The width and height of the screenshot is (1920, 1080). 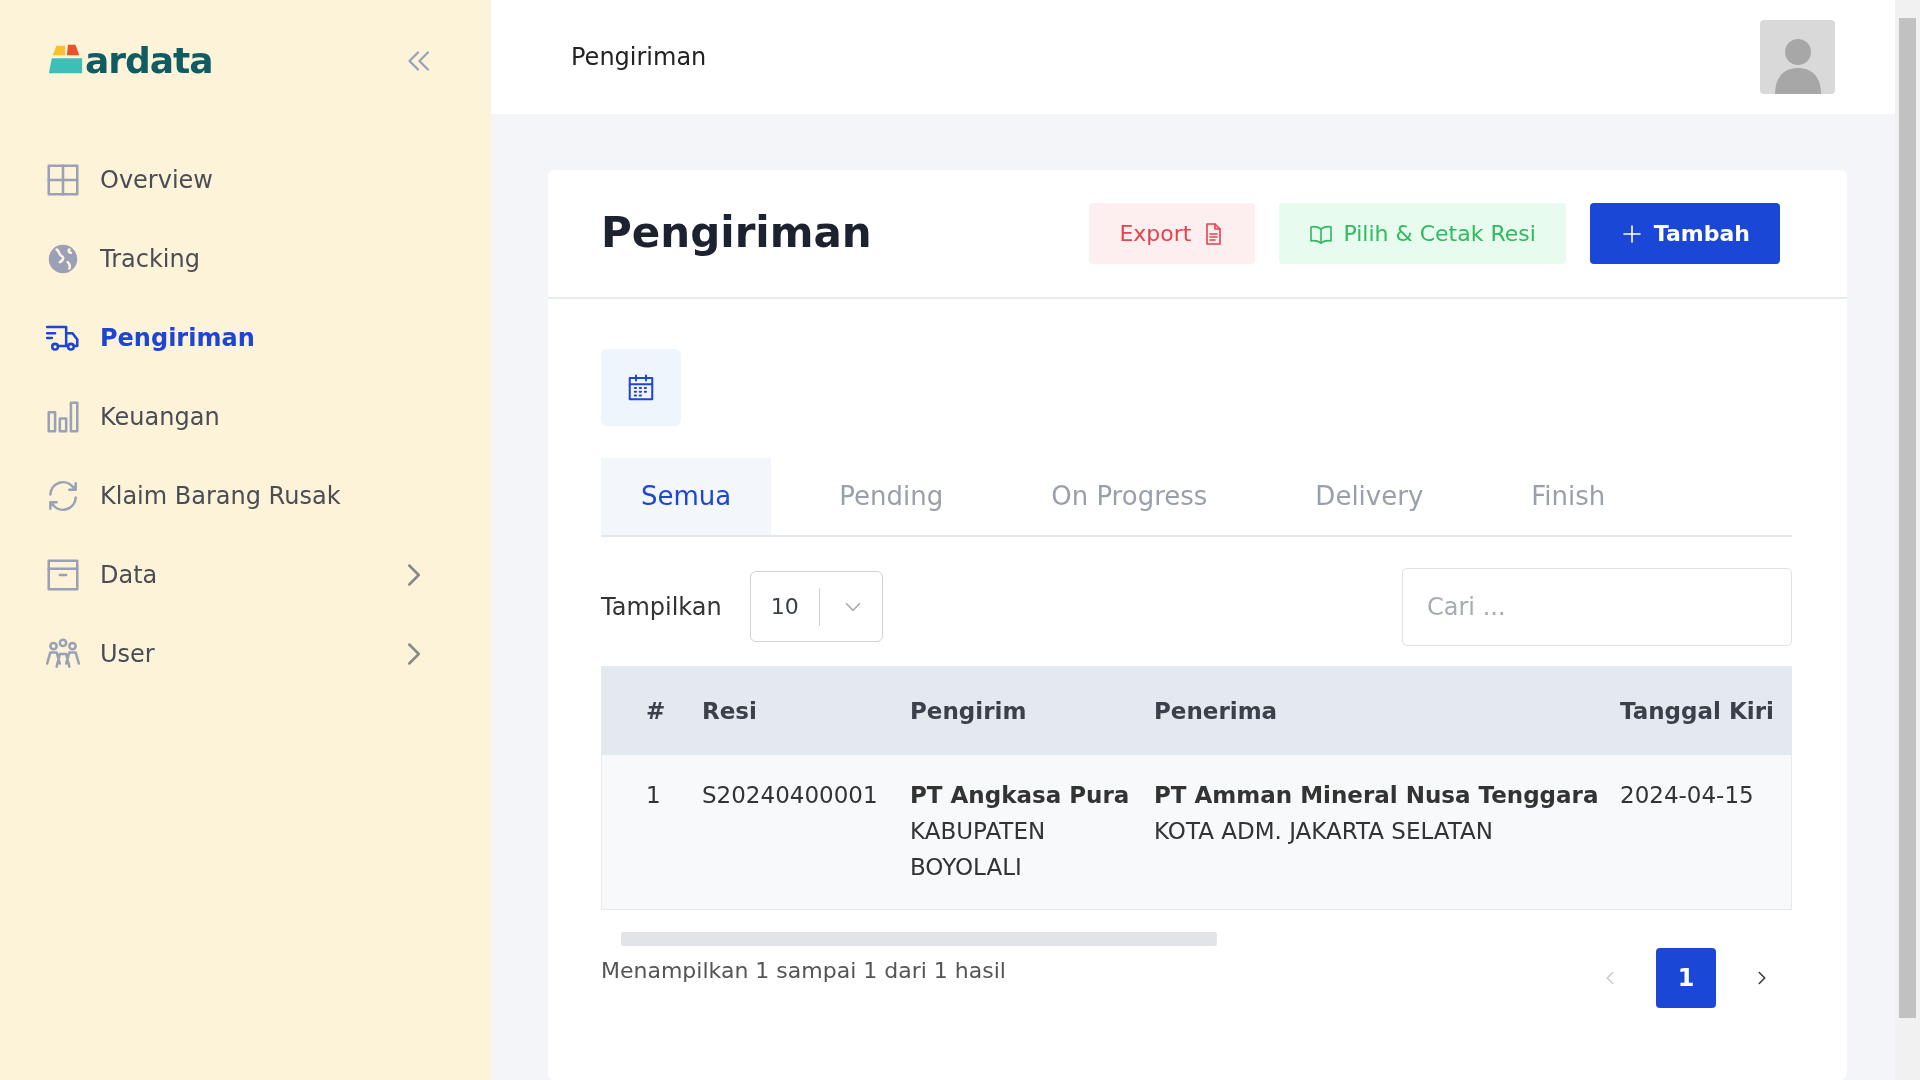 What do you see at coordinates (652, 832) in the screenshot?
I see `table-cell: 1` at bounding box center [652, 832].